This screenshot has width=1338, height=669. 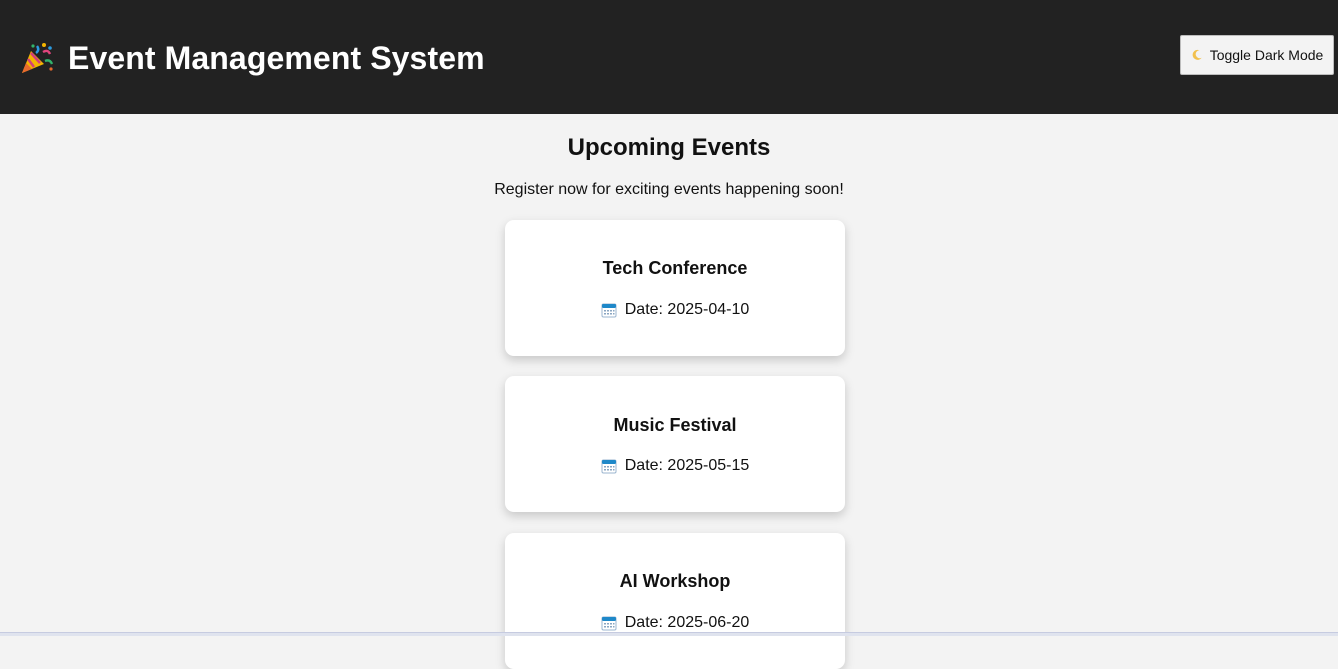 I want to click on event-date: Date: 2025-05-15, so click(x=675, y=466).